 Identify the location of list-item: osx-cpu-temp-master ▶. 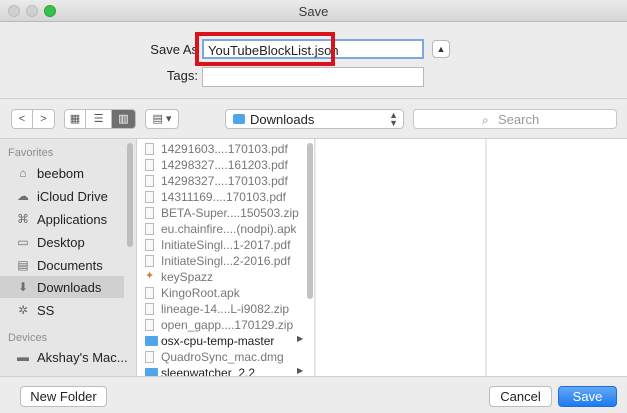
(221, 341).